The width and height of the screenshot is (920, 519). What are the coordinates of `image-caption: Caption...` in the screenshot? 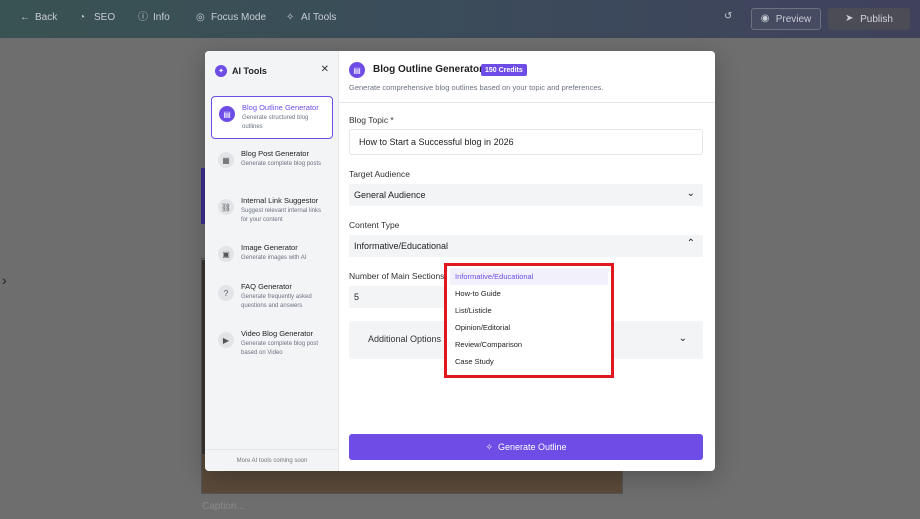 It's located at (223, 506).